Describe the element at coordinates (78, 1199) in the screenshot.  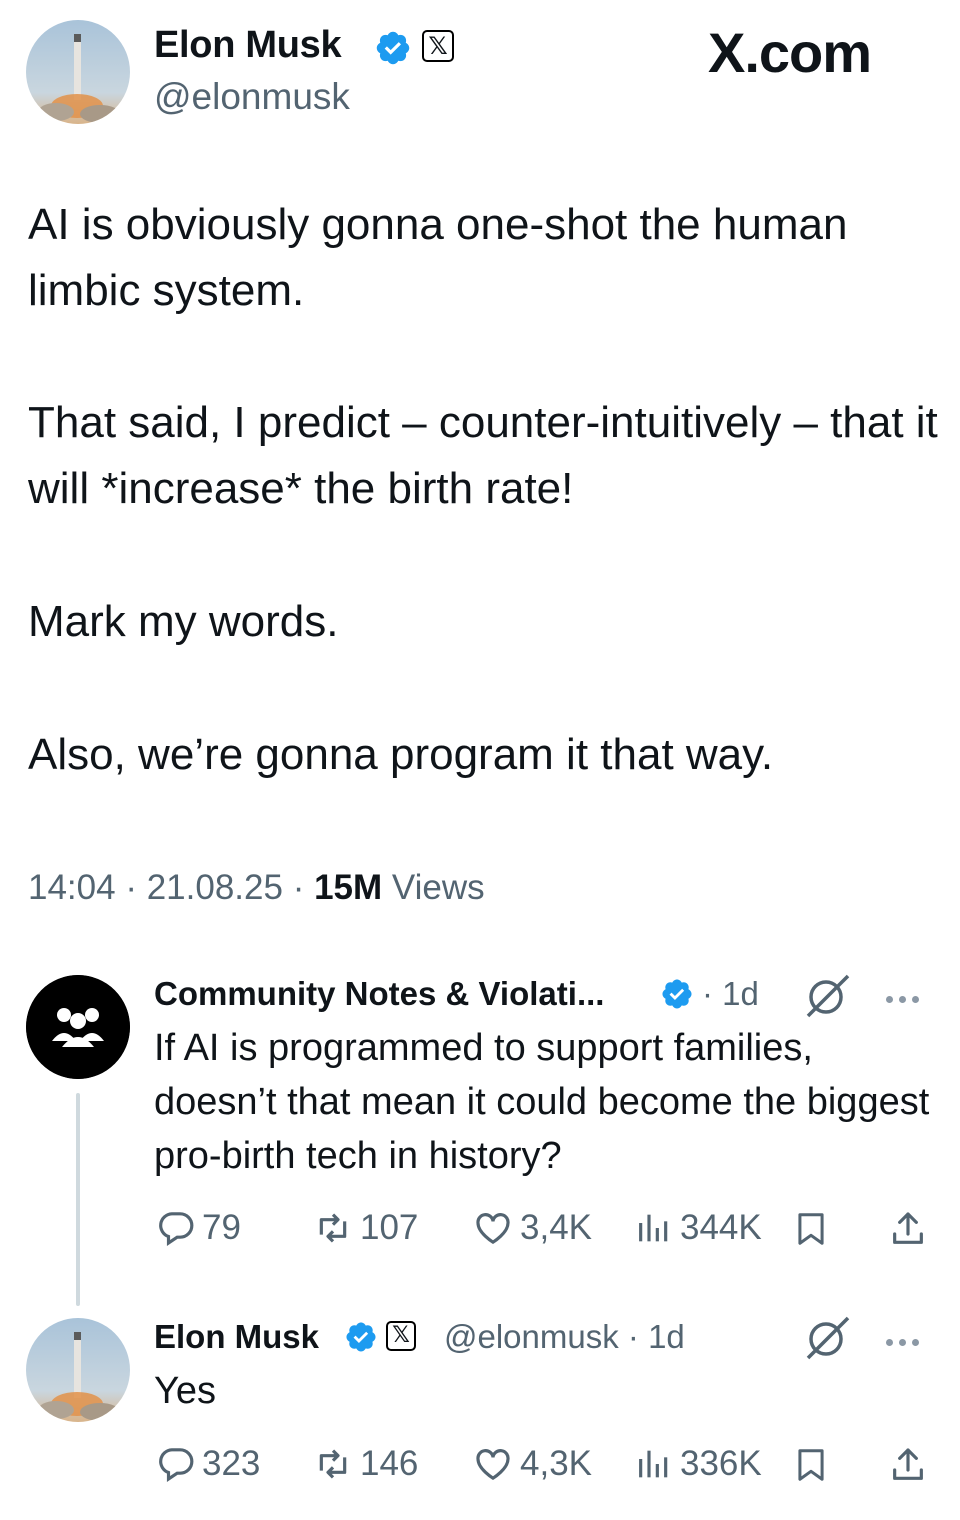
I see `thread-connector` at that location.